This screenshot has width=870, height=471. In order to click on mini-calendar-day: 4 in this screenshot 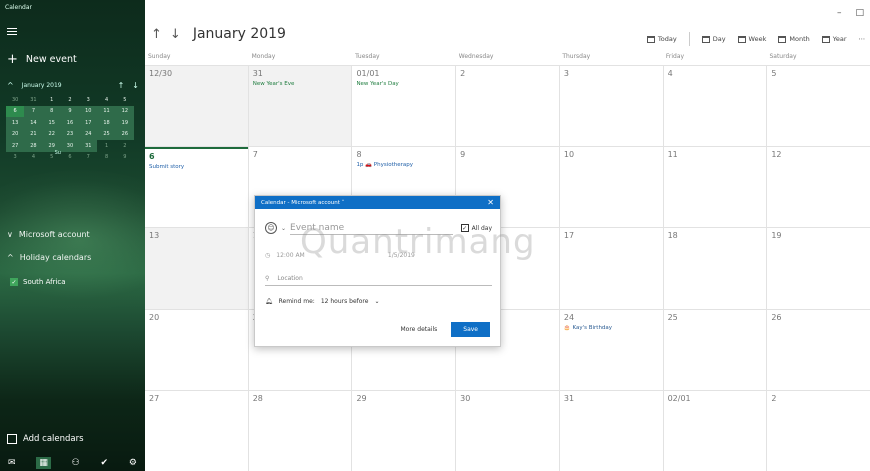, I will do `click(106, 100)`.